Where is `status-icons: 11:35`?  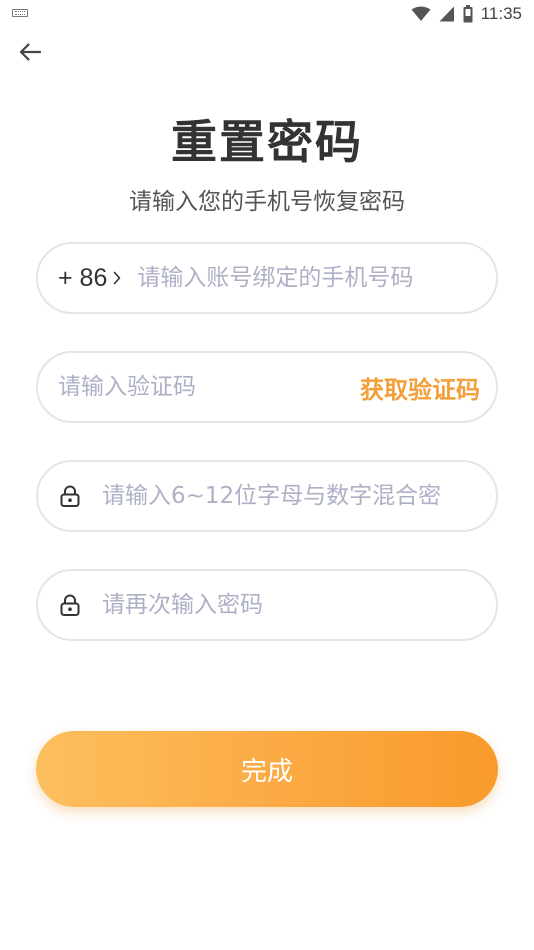
status-icons: 11:35 is located at coordinates (466, 14).